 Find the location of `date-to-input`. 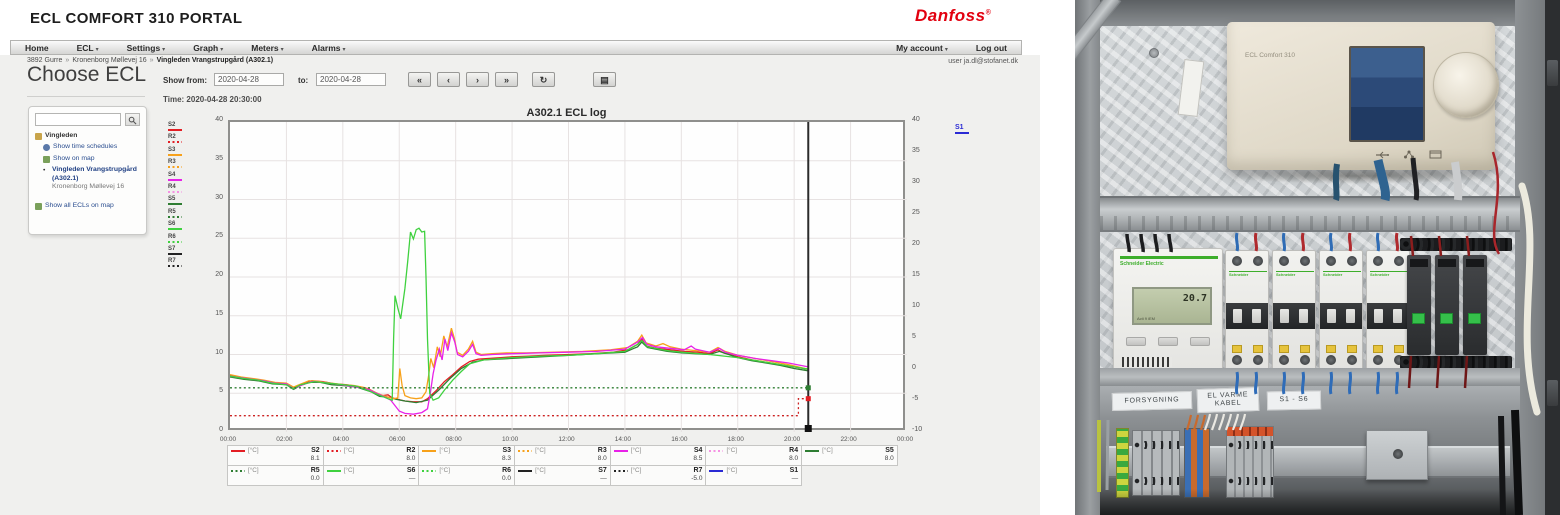

date-to-input is located at coordinates (351, 79).